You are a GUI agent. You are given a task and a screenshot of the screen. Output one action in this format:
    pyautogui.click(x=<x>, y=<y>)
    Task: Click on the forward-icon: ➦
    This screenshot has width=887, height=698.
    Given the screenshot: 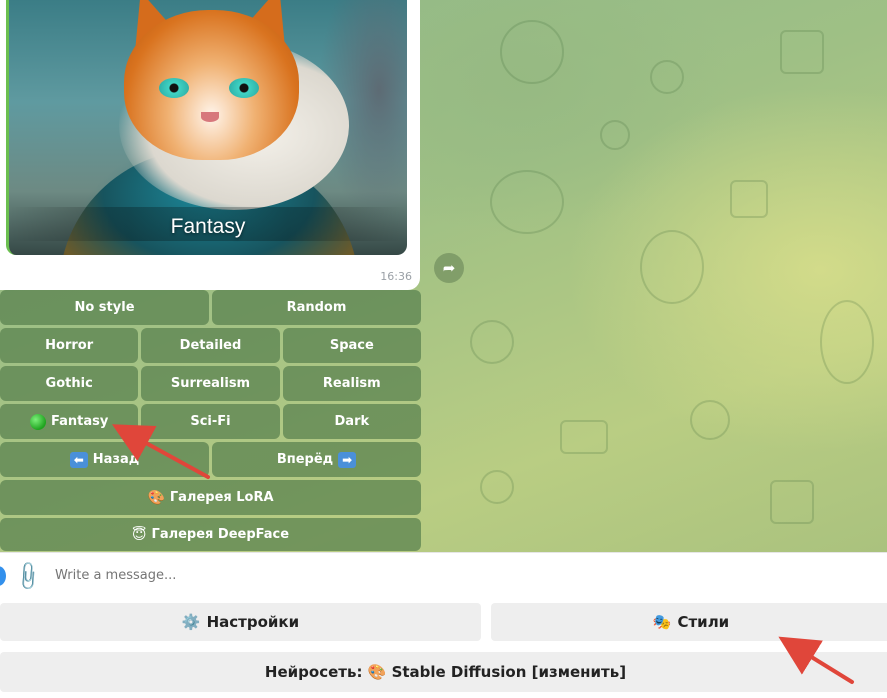 What is the action you would take?
    pyautogui.click(x=449, y=268)
    